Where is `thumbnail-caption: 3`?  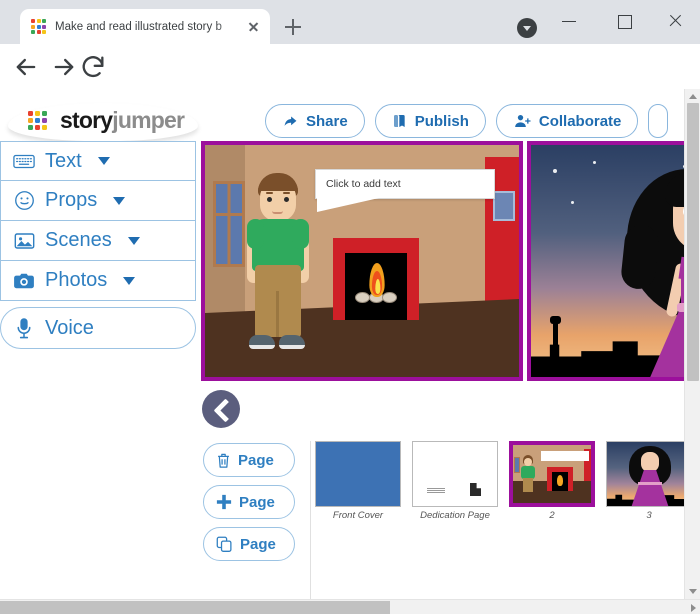
thumbnail-caption: 3 is located at coordinates (649, 515).